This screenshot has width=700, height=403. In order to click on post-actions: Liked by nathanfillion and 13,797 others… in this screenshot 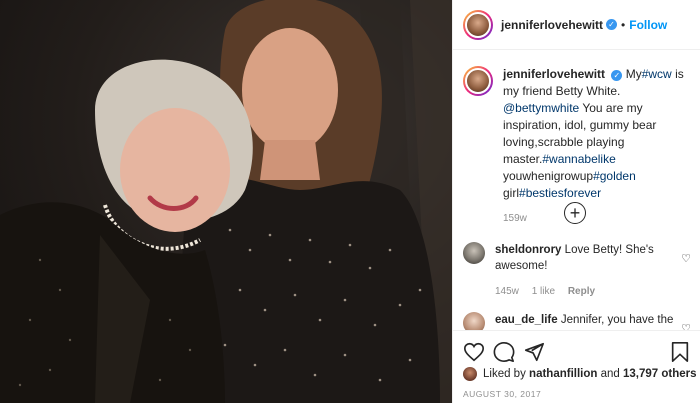, I will do `click(576, 366)`.